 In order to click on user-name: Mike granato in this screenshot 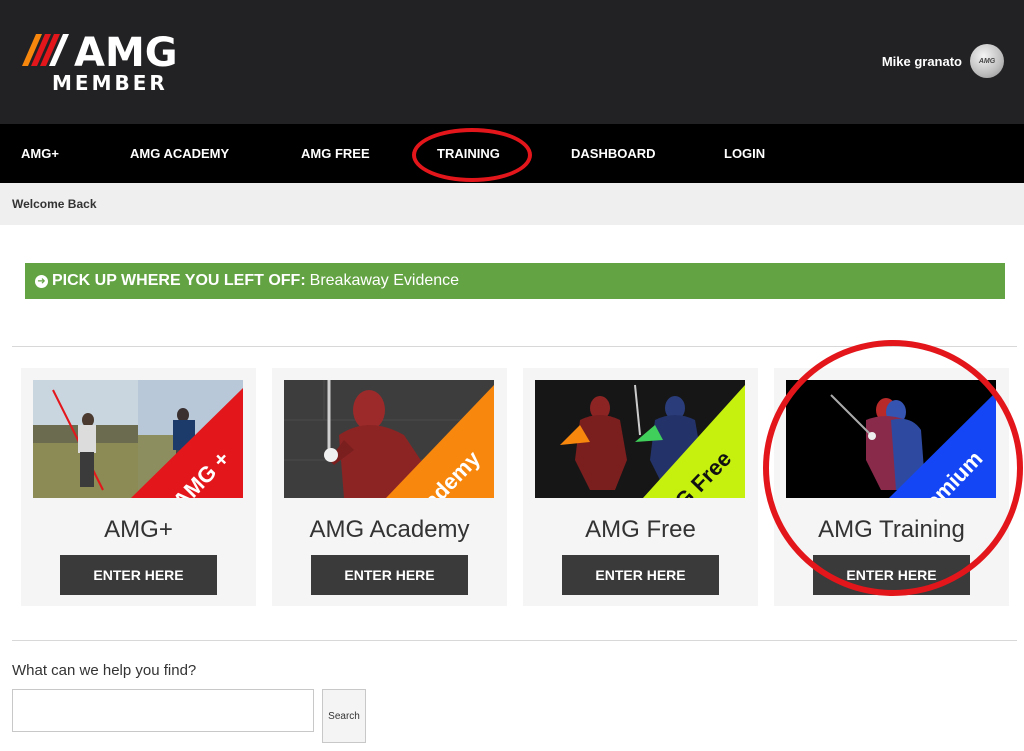, I will do `click(922, 61)`.